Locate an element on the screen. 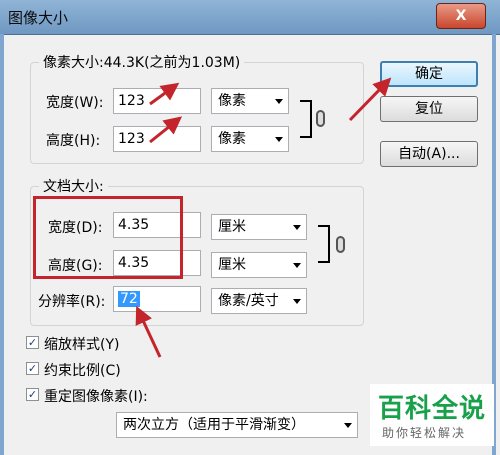 The image size is (500, 455). watermark-slogan: 助你轻松解决 is located at coordinates (424, 433).